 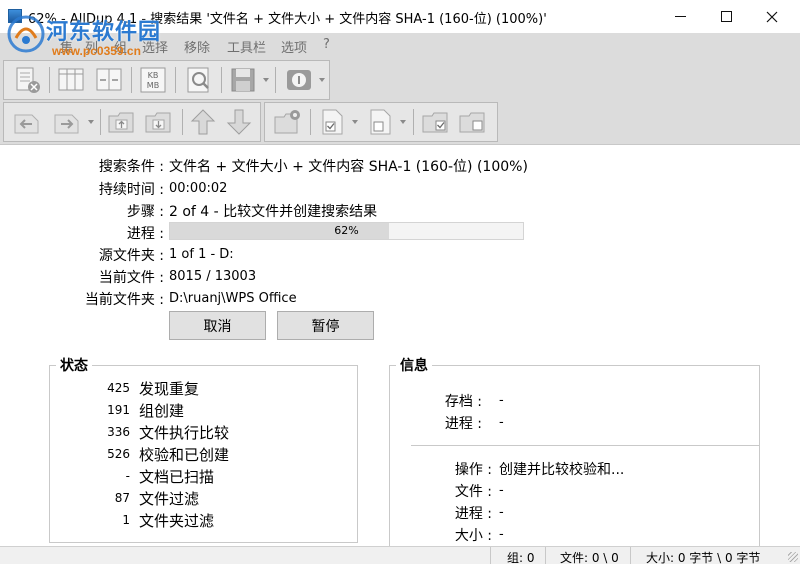 I want to click on criteria-label: 搜索条件 :, so click(x=131, y=167).